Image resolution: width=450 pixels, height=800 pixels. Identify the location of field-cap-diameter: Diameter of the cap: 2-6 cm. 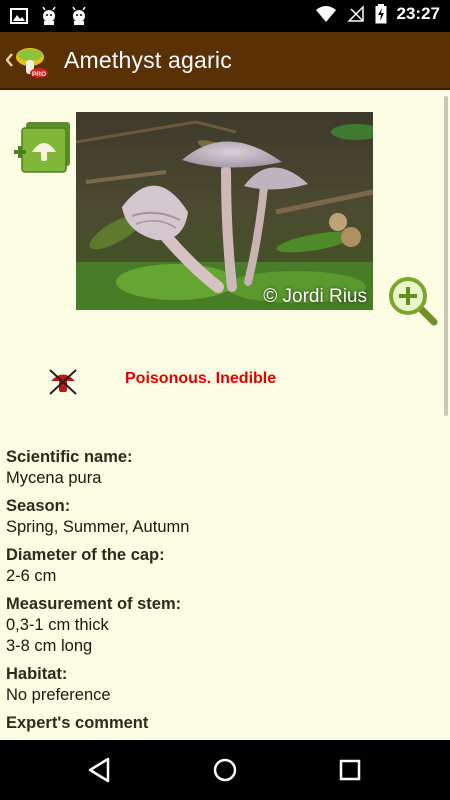
(223, 565).